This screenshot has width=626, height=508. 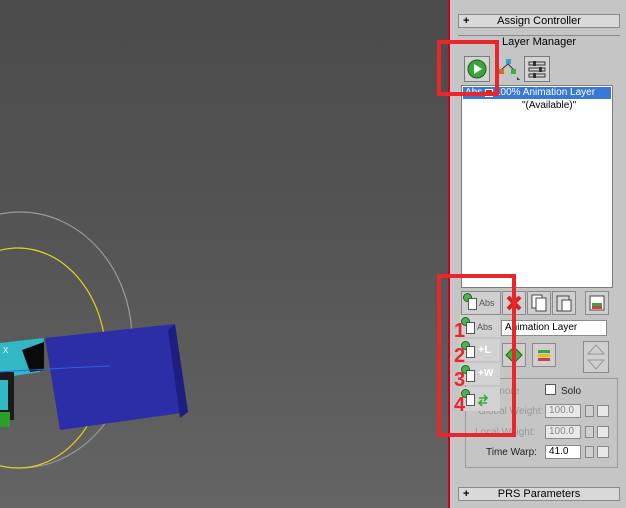 I want to click on local-weight-field: 100.0, so click(x=563, y=432).